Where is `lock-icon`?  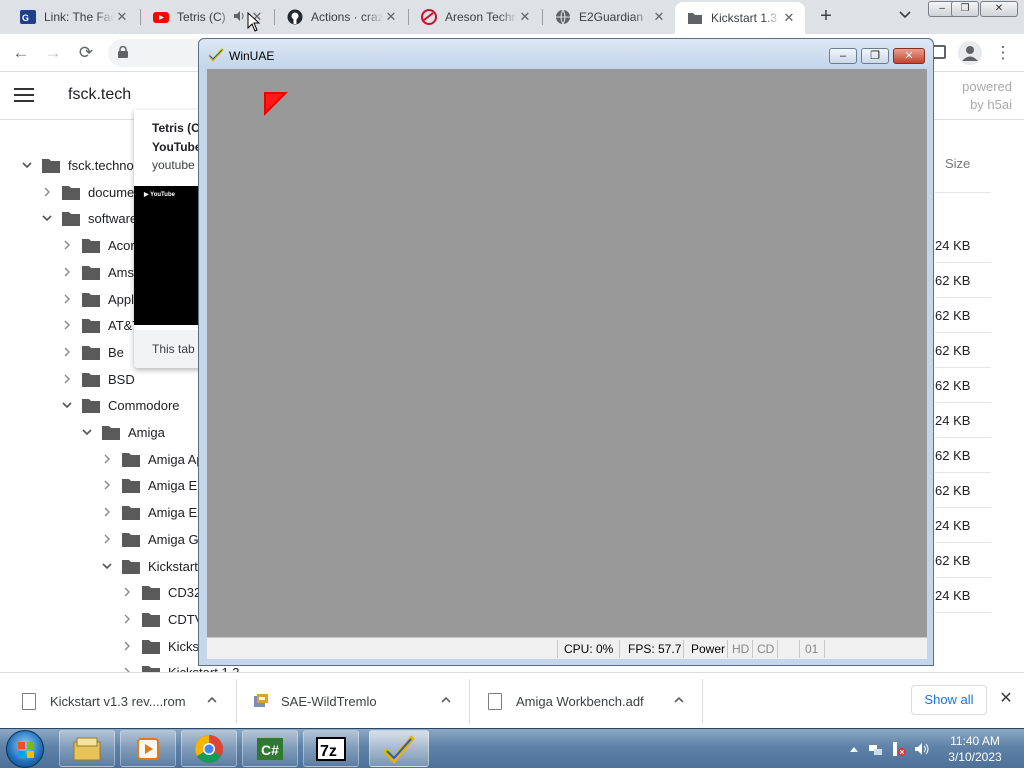
lock-icon is located at coordinates (123, 52).